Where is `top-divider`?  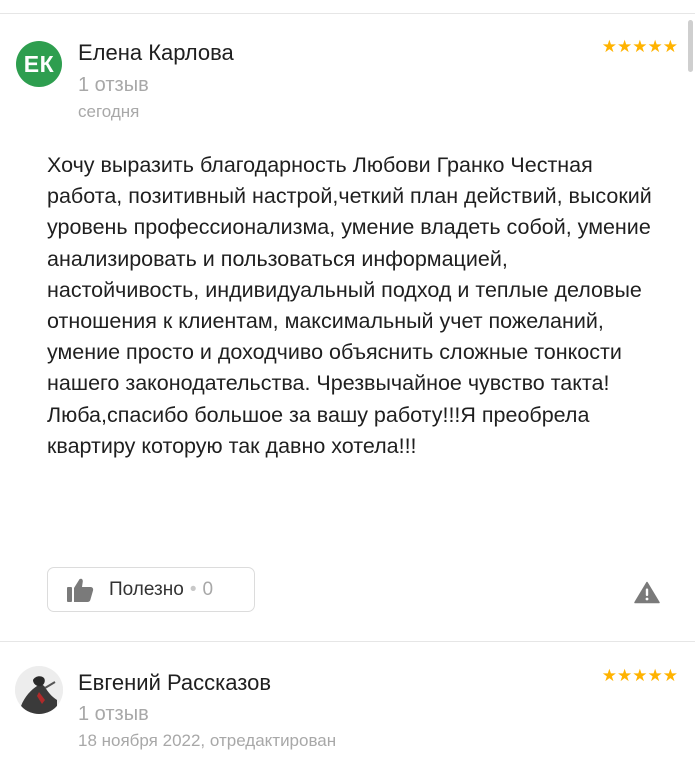 top-divider is located at coordinates (347, 13).